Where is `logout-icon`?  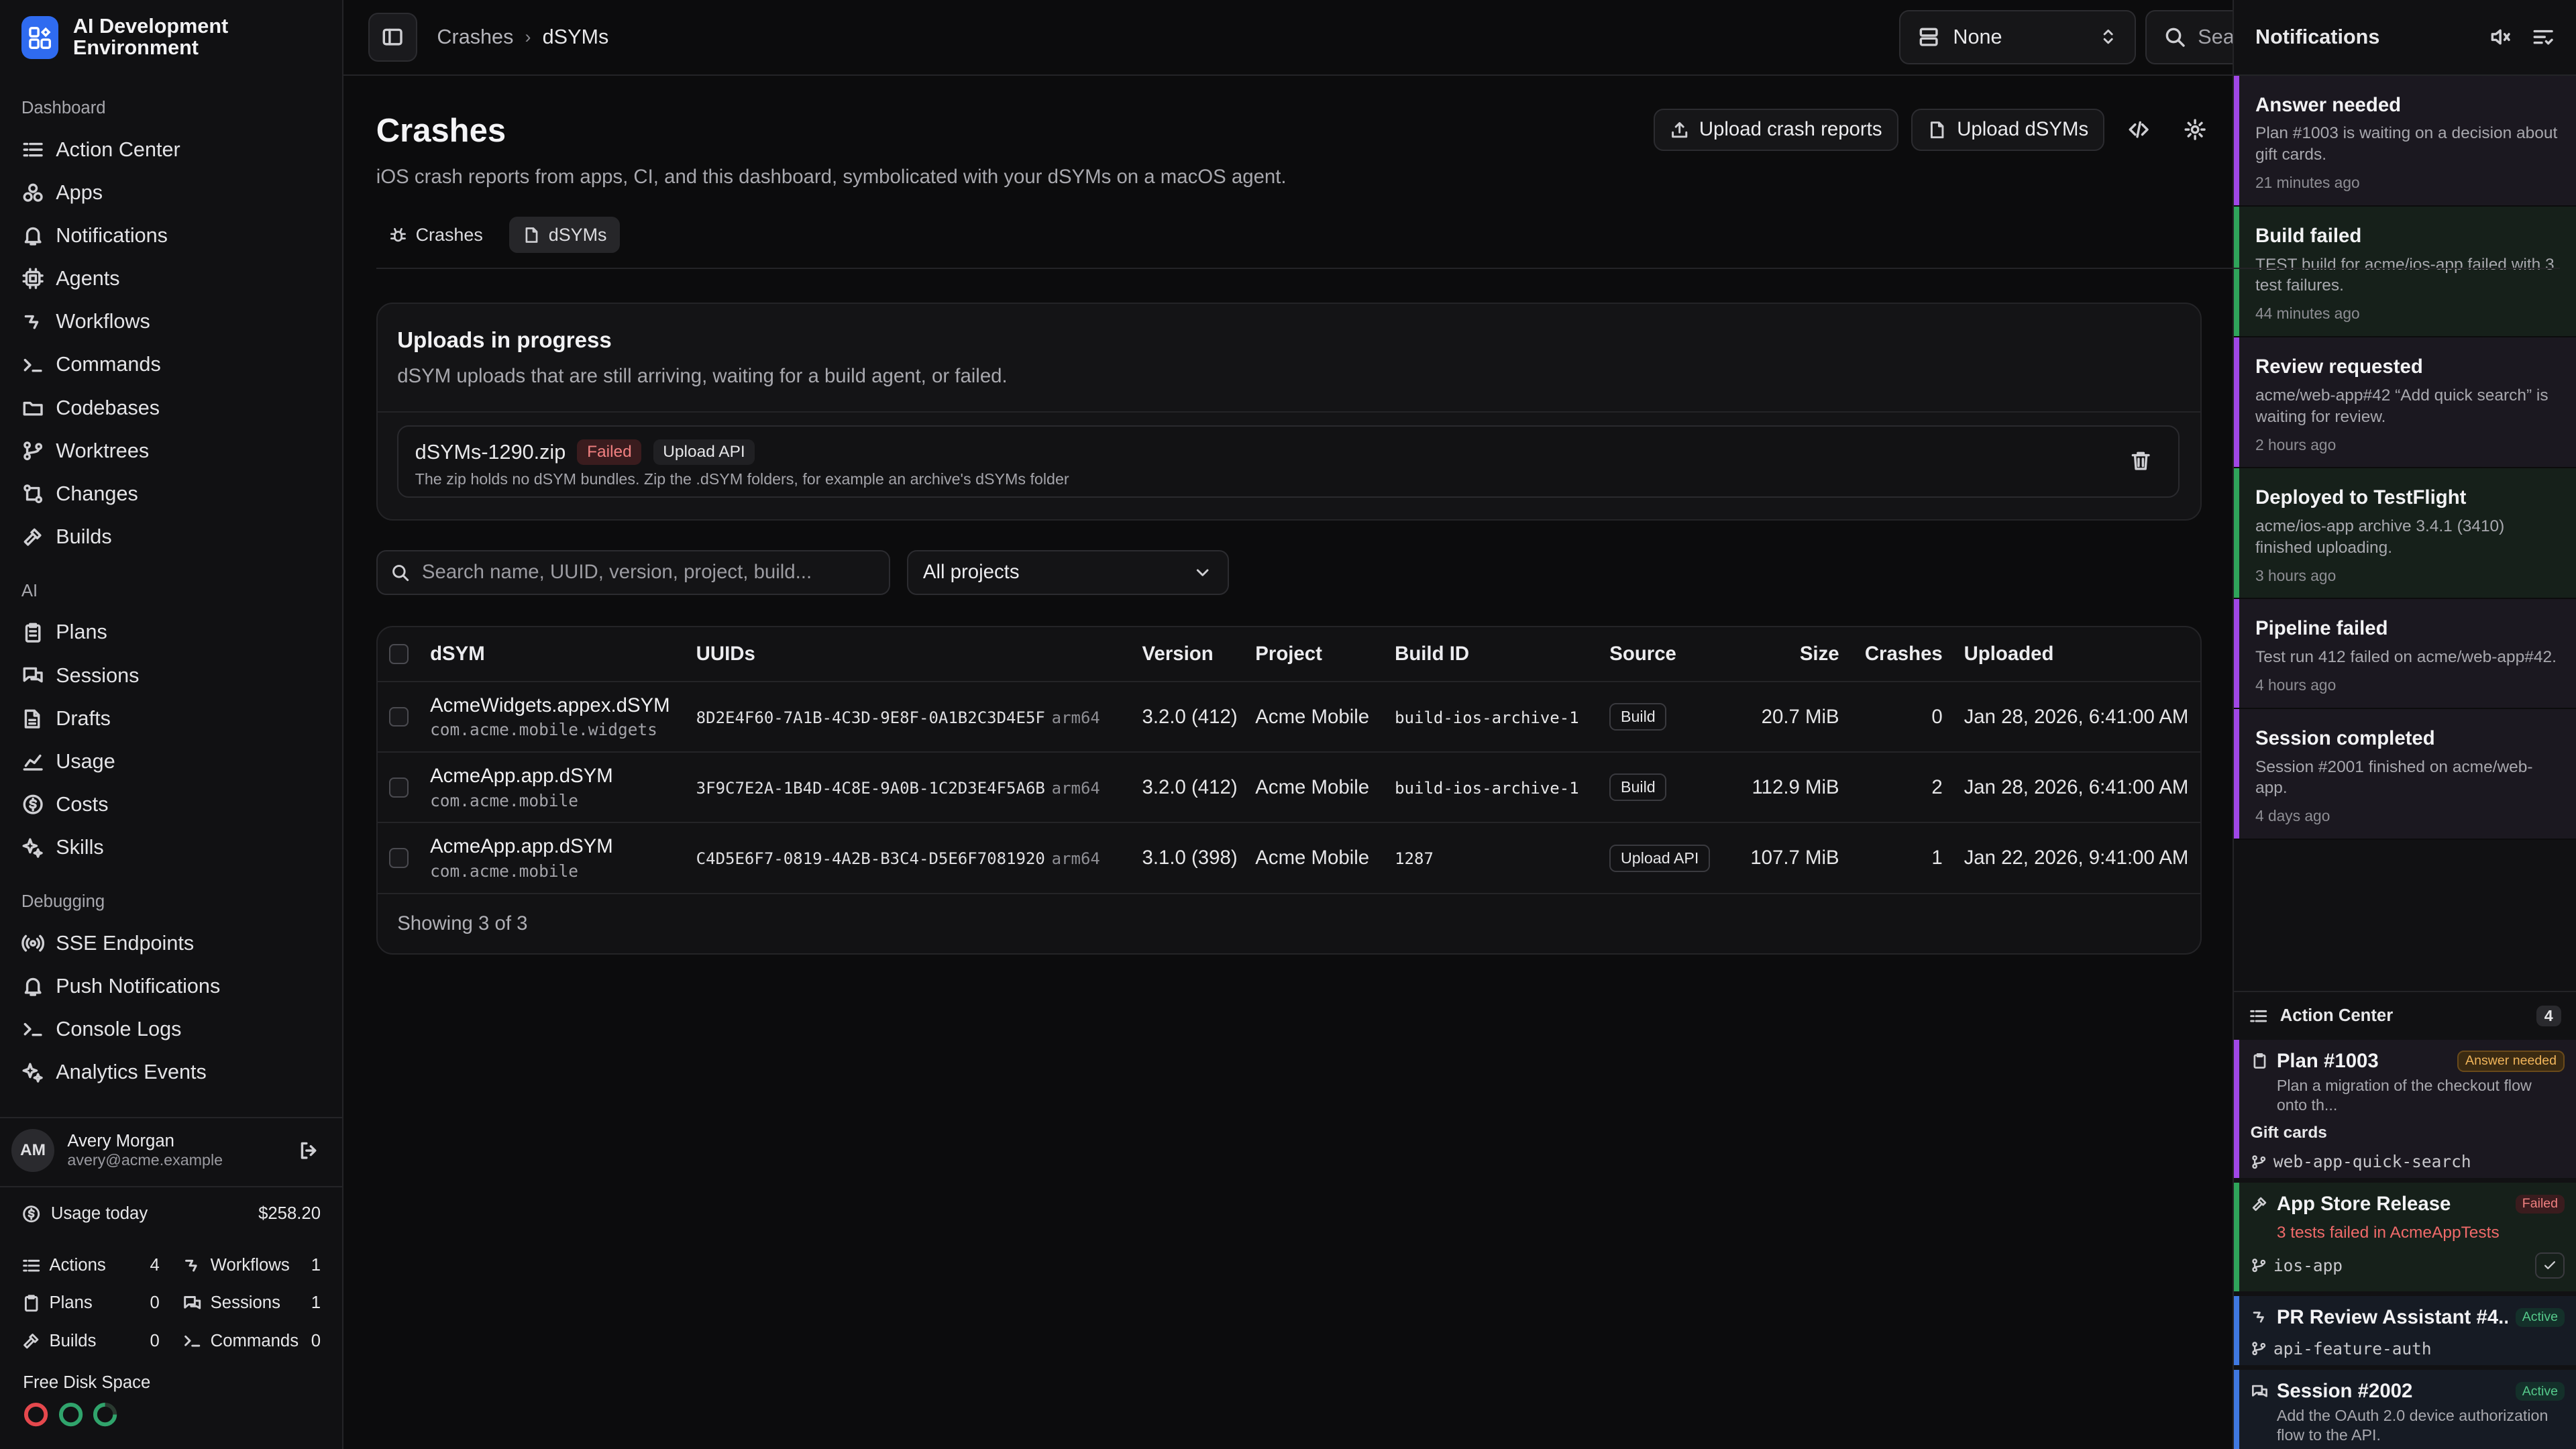
logout-icon is located at coordinates (309, 1150).